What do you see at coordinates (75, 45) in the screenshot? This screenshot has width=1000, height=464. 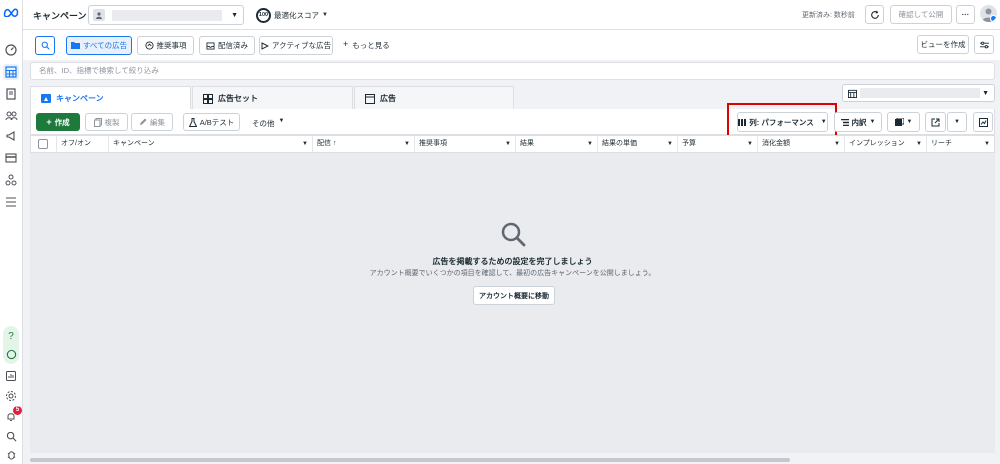 I see `folder-icon` at bounding box center [75, 45].